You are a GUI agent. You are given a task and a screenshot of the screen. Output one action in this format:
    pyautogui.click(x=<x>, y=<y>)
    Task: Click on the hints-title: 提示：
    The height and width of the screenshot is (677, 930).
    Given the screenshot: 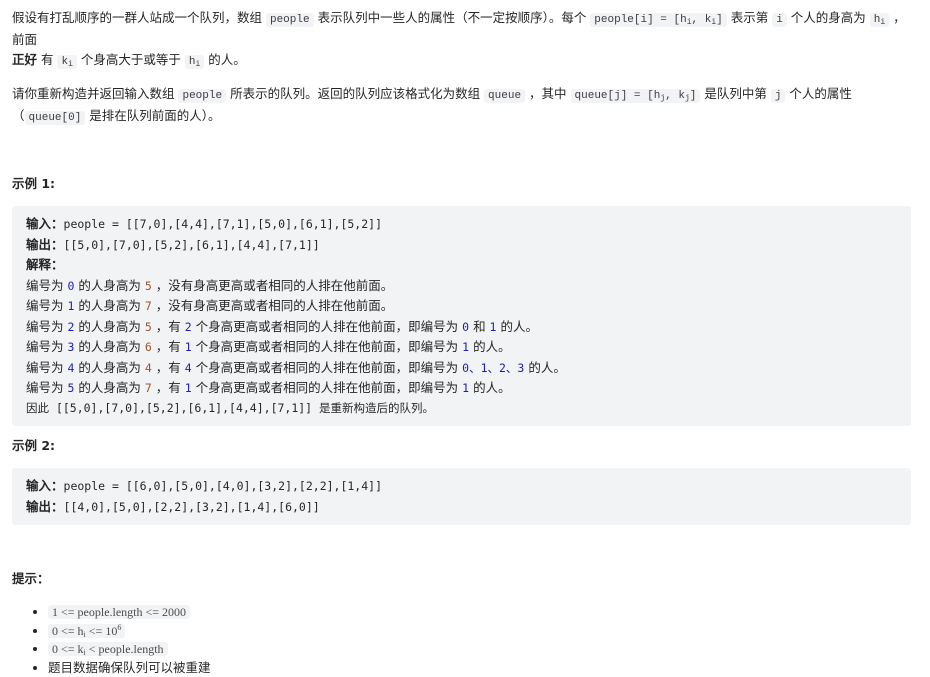 What is the action you would take?
    pyautogui.click(x=461, y=579)
    